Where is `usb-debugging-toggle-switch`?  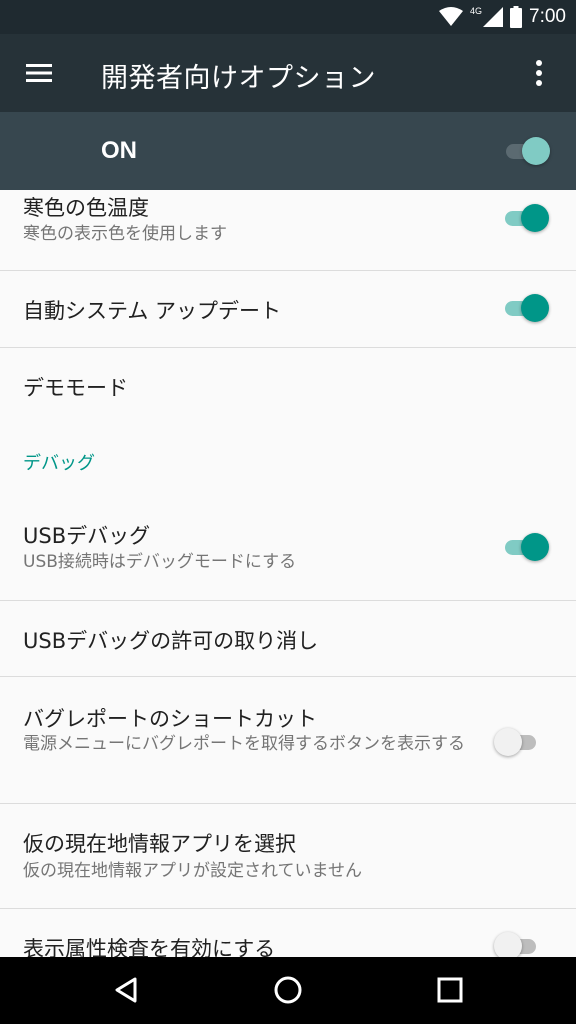 usb-debugging-toggle-switch is located at coordinates (526, 547).